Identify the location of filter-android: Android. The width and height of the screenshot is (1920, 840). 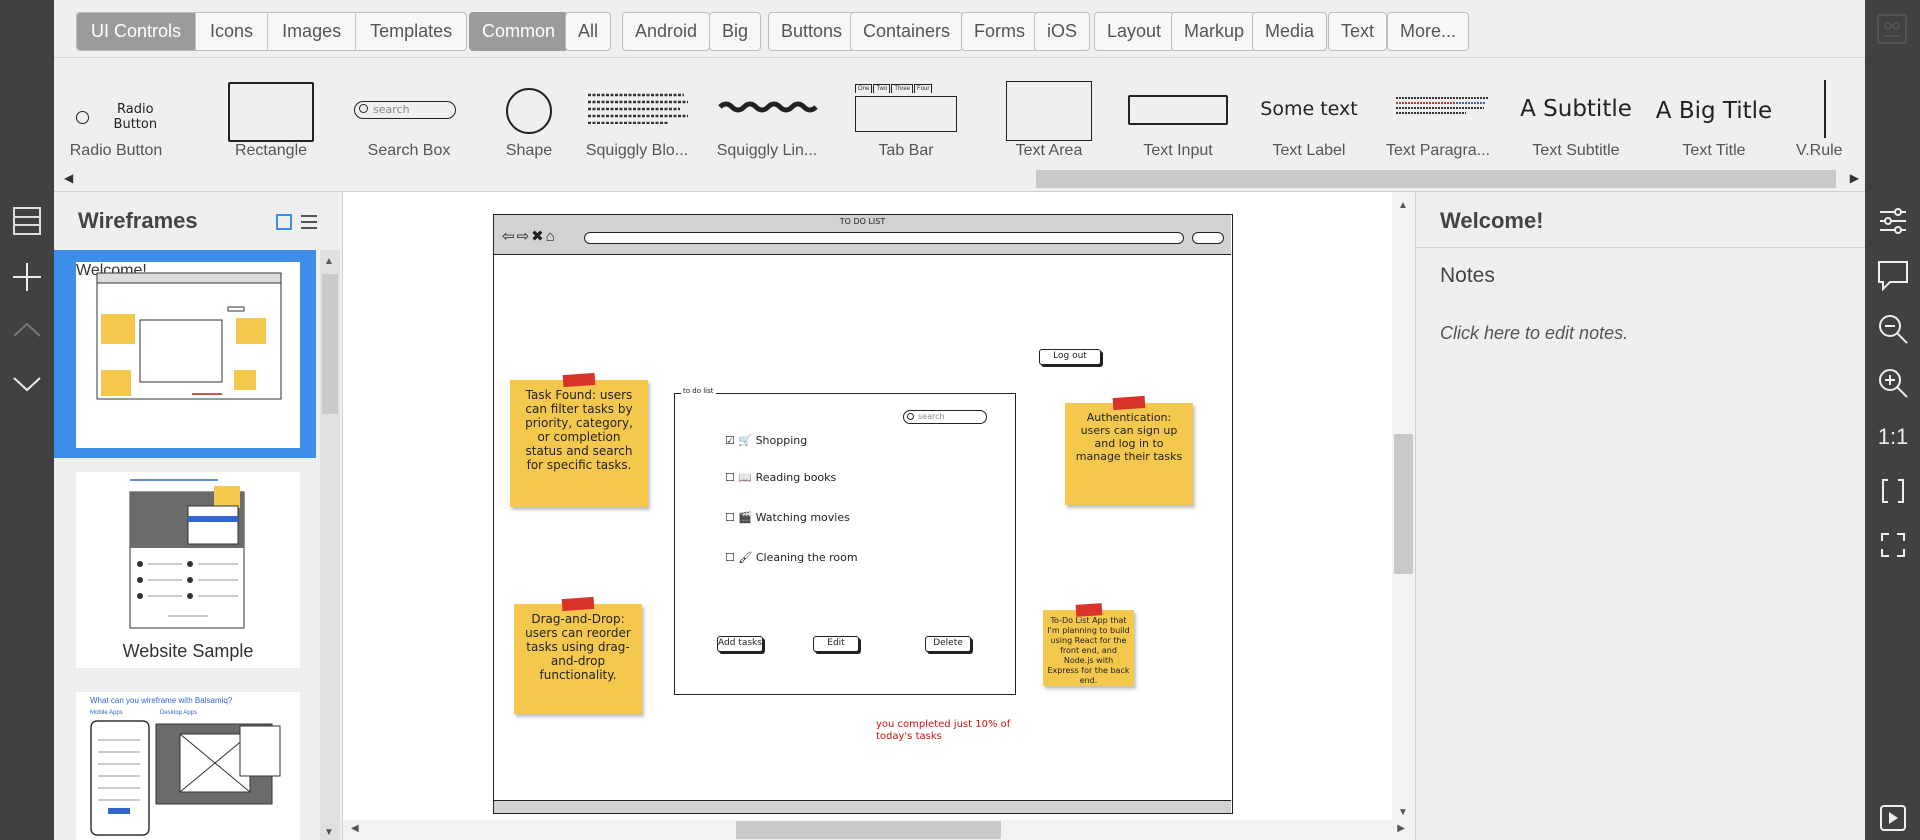
(666, 31).